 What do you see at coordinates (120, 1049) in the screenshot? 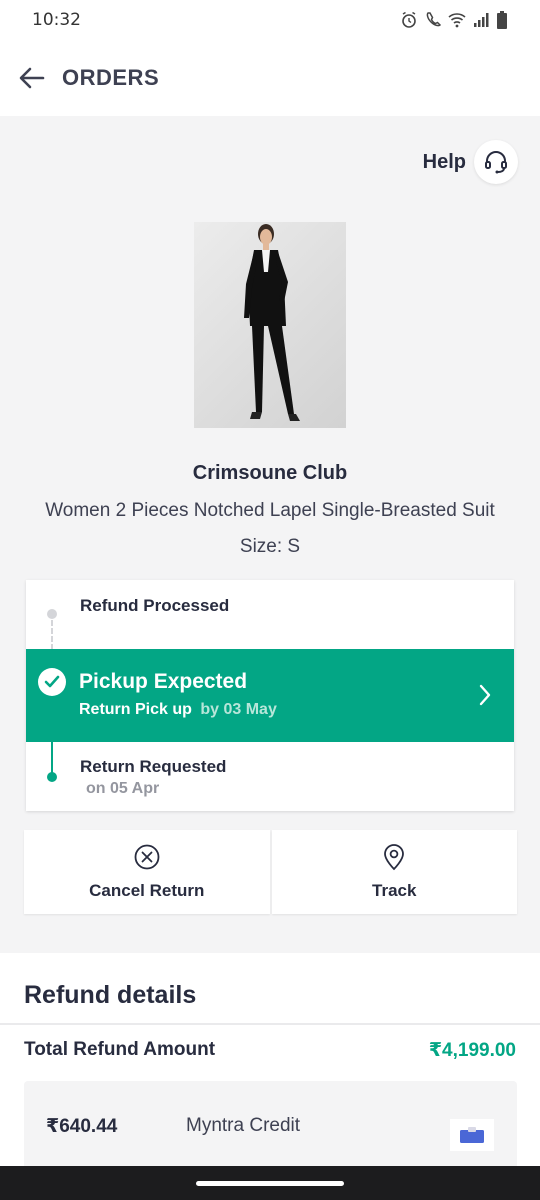
I see `total-refund-label: Total Refund Amount` at bounding box center [120, 1049].